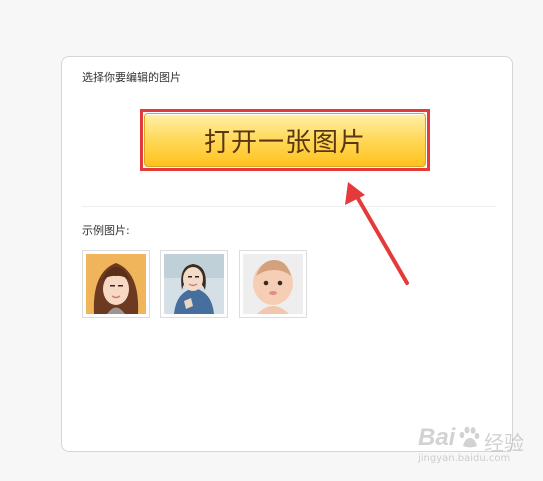  What do you see at coordinates (464, 458) in the screenshot?
I see `watermark-url: jingyan.baidu.com` at bounding box center [464, 458].